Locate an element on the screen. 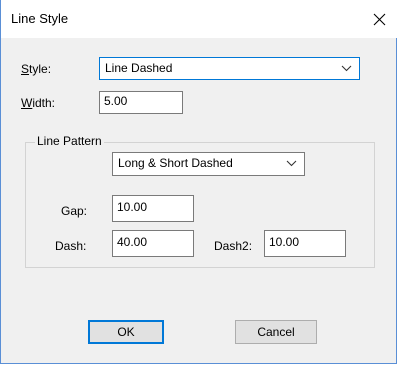  close-button is located at coordinates (379, 19).